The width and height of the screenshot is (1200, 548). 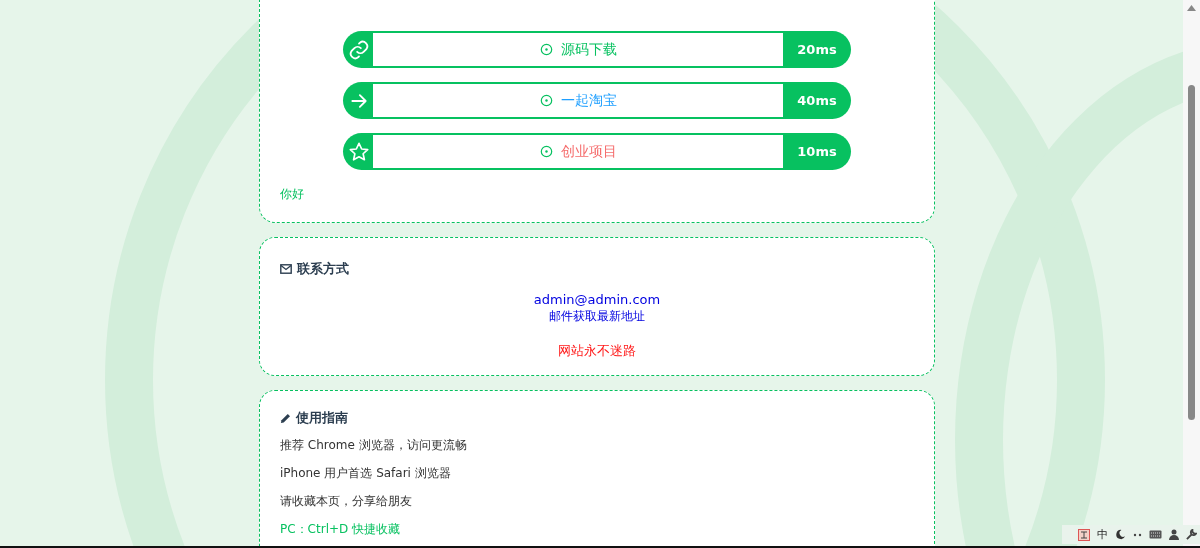 What do you see at coordinates (597, 316) in the screenshot?
I see `email-note: 邮件获取最新地址` at bounding box center [597, 316].